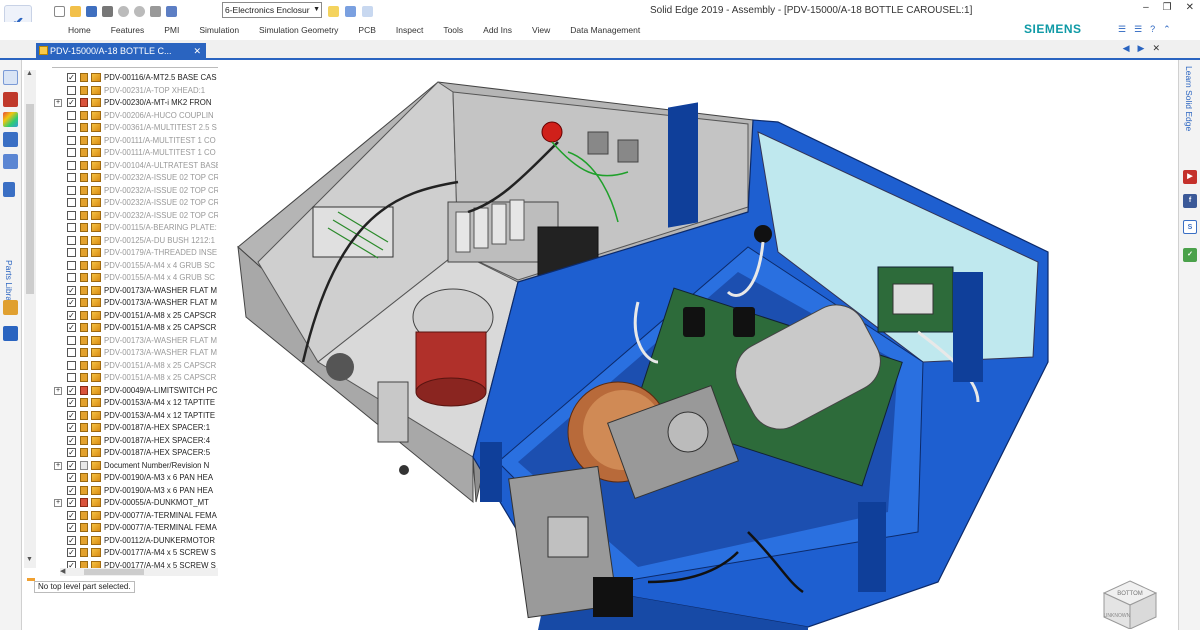  Describe the element at coordinates (149, 572) in the screenshot. I see `pathfinder-horizontal-scrollbar: ◀ ▶` at that location.